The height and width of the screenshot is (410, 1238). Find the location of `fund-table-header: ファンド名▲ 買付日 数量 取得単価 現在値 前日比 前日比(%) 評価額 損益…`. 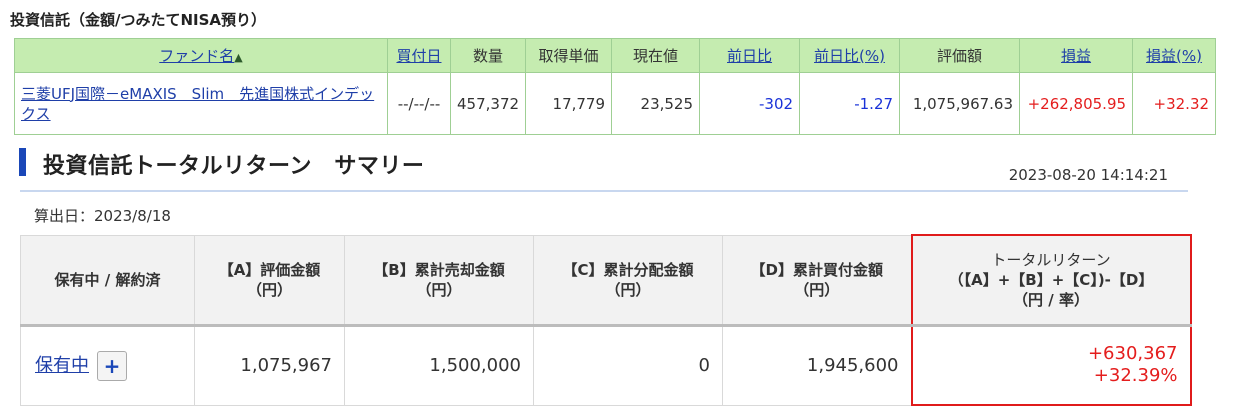

fund-table-header: ファンド名▲ 買付日 数量 取得単価 現在値 前日比 前日比(%) 評価額 損益… is located at coordinates (615, 55).